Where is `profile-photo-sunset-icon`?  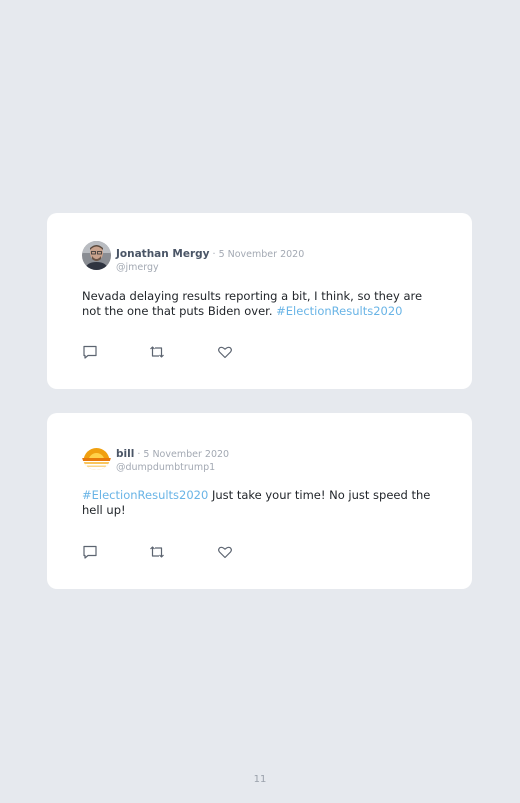 profile-photo-sunset-icon is located at coordinates (96, 455).